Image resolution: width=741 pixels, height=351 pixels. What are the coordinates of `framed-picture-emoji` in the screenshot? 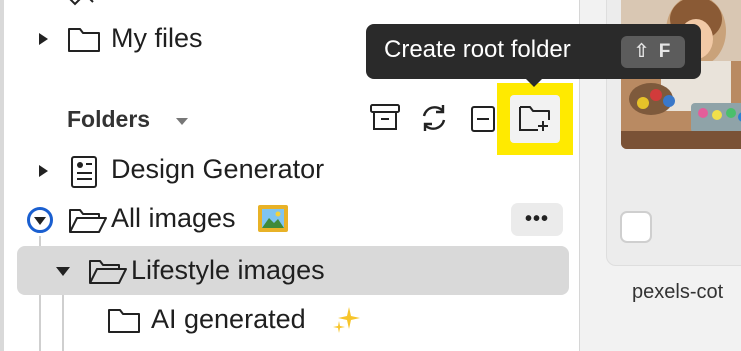 It's located at (273, 218).